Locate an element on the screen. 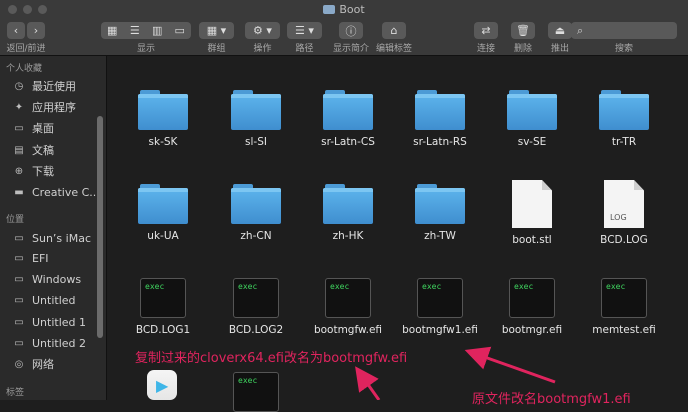  info-button: ⓘ is located at coordinates (351, 30).